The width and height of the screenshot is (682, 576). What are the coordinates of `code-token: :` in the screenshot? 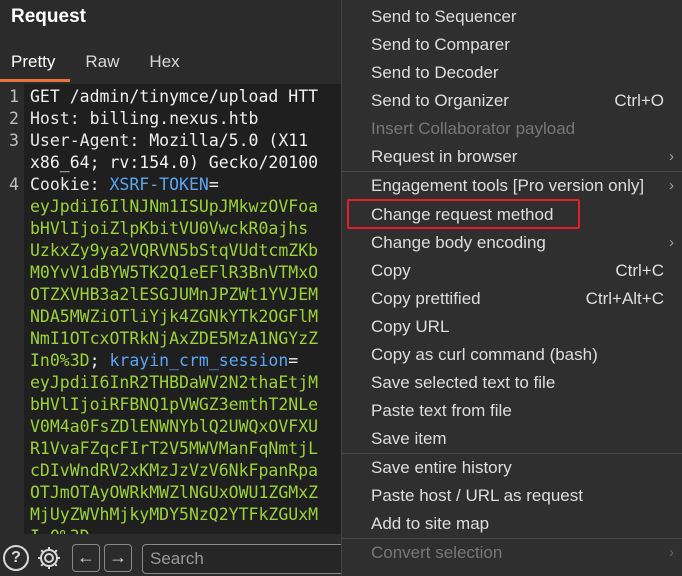 It's located at (99, 184).